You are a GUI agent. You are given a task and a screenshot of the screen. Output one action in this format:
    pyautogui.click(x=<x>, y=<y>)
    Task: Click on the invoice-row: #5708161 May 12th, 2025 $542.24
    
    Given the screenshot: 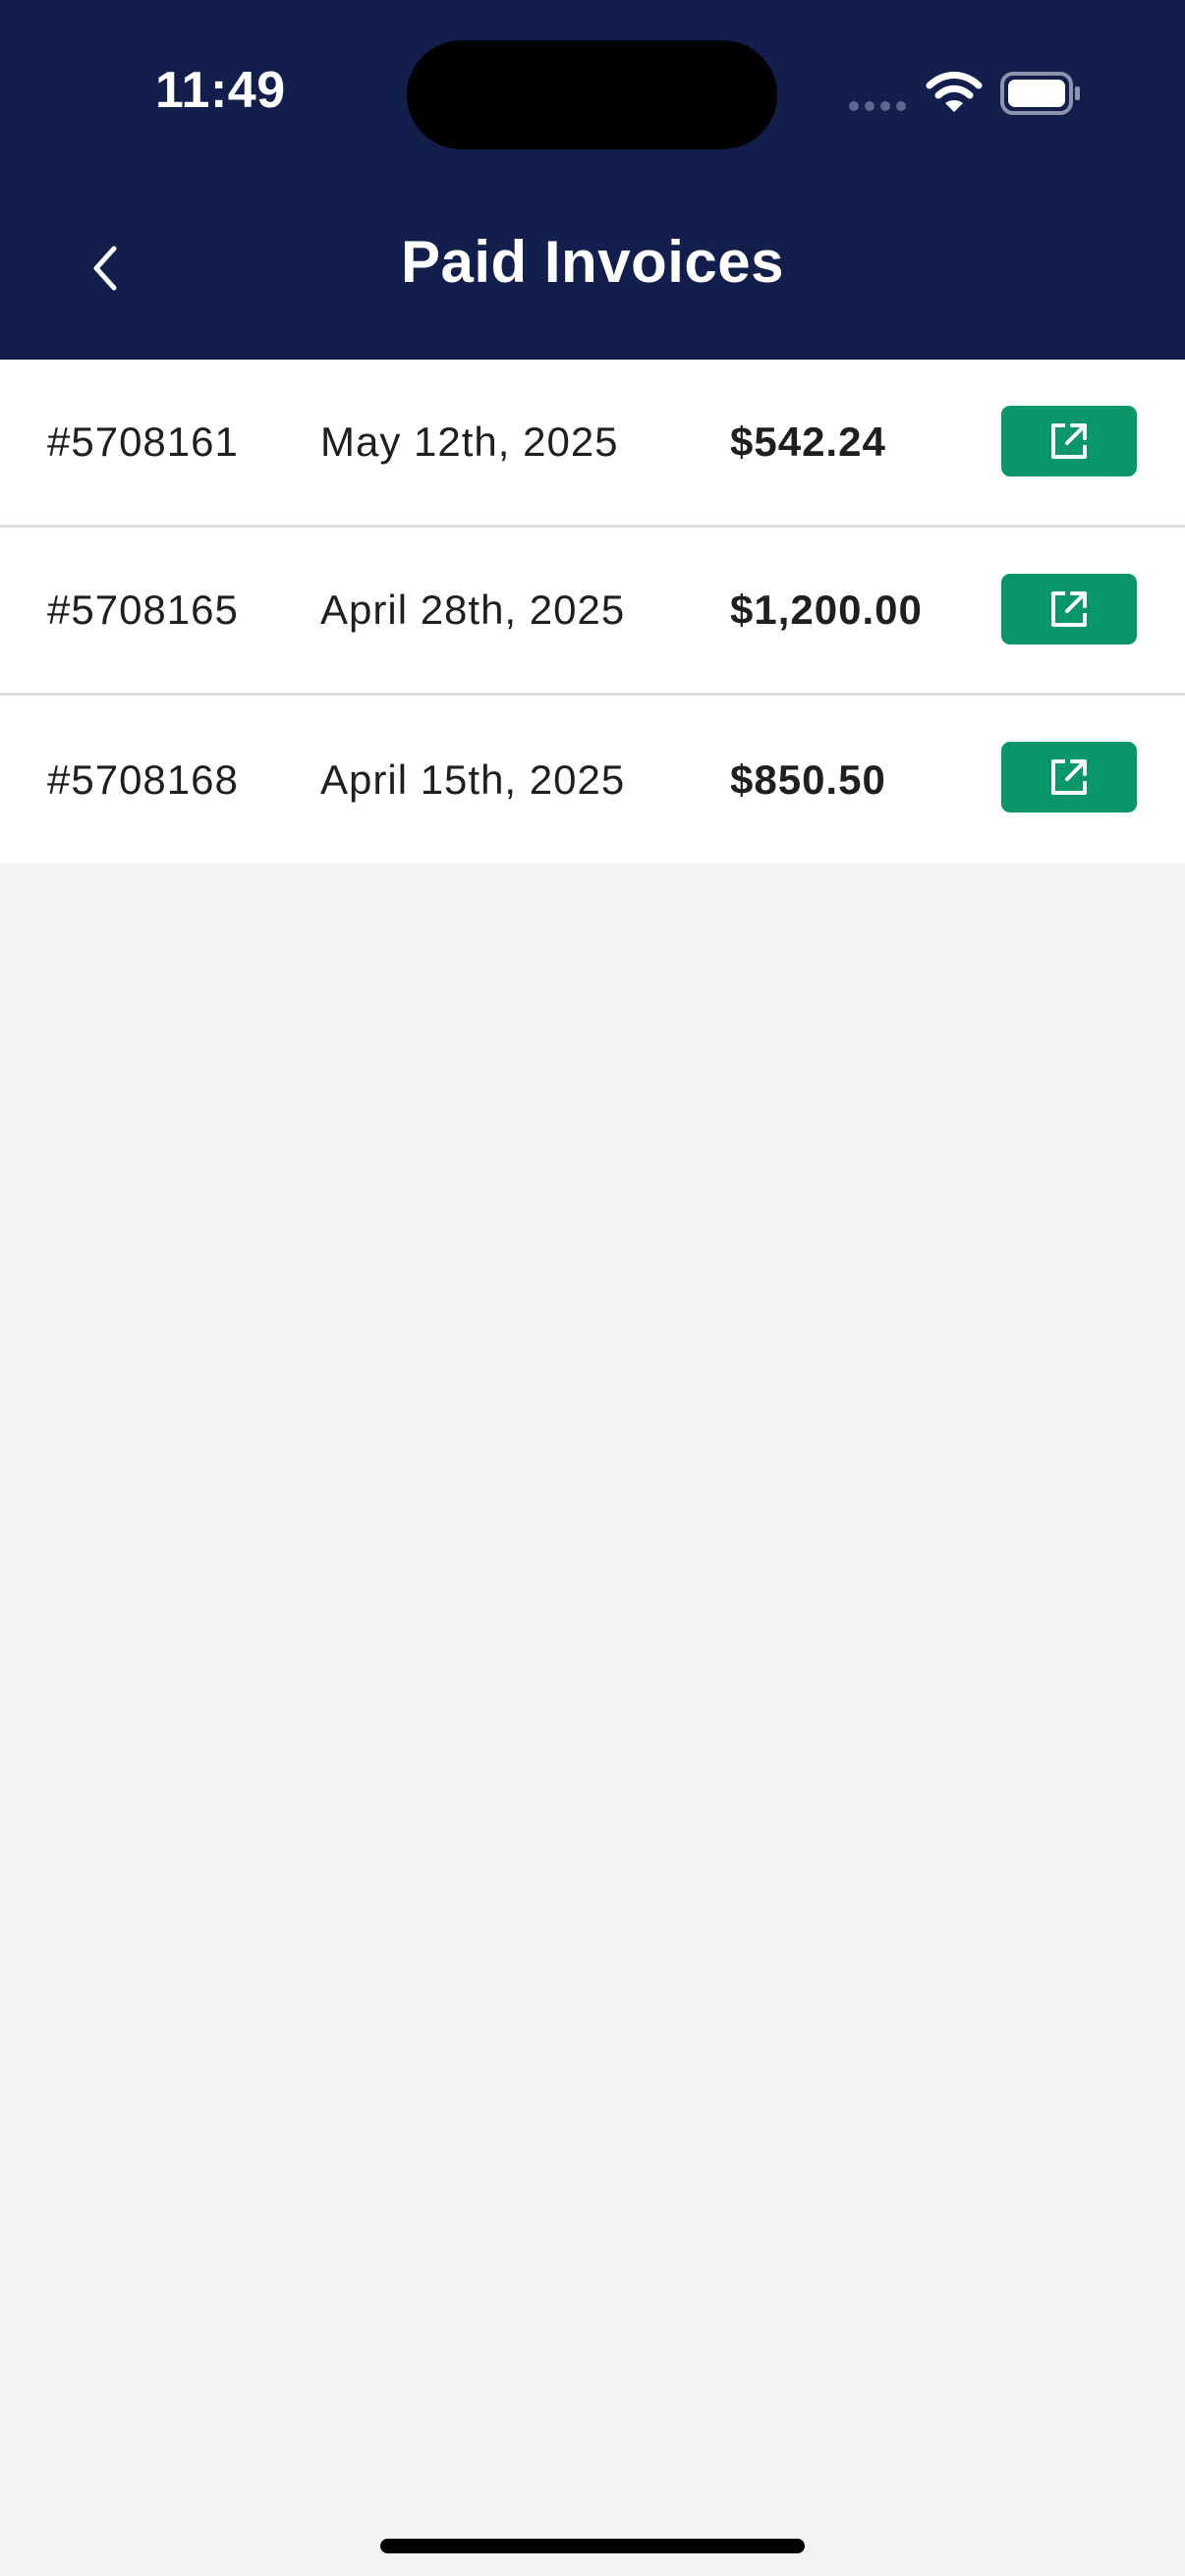 What is the action you would take?
    pyautogui.click(x=592, y=444)
    